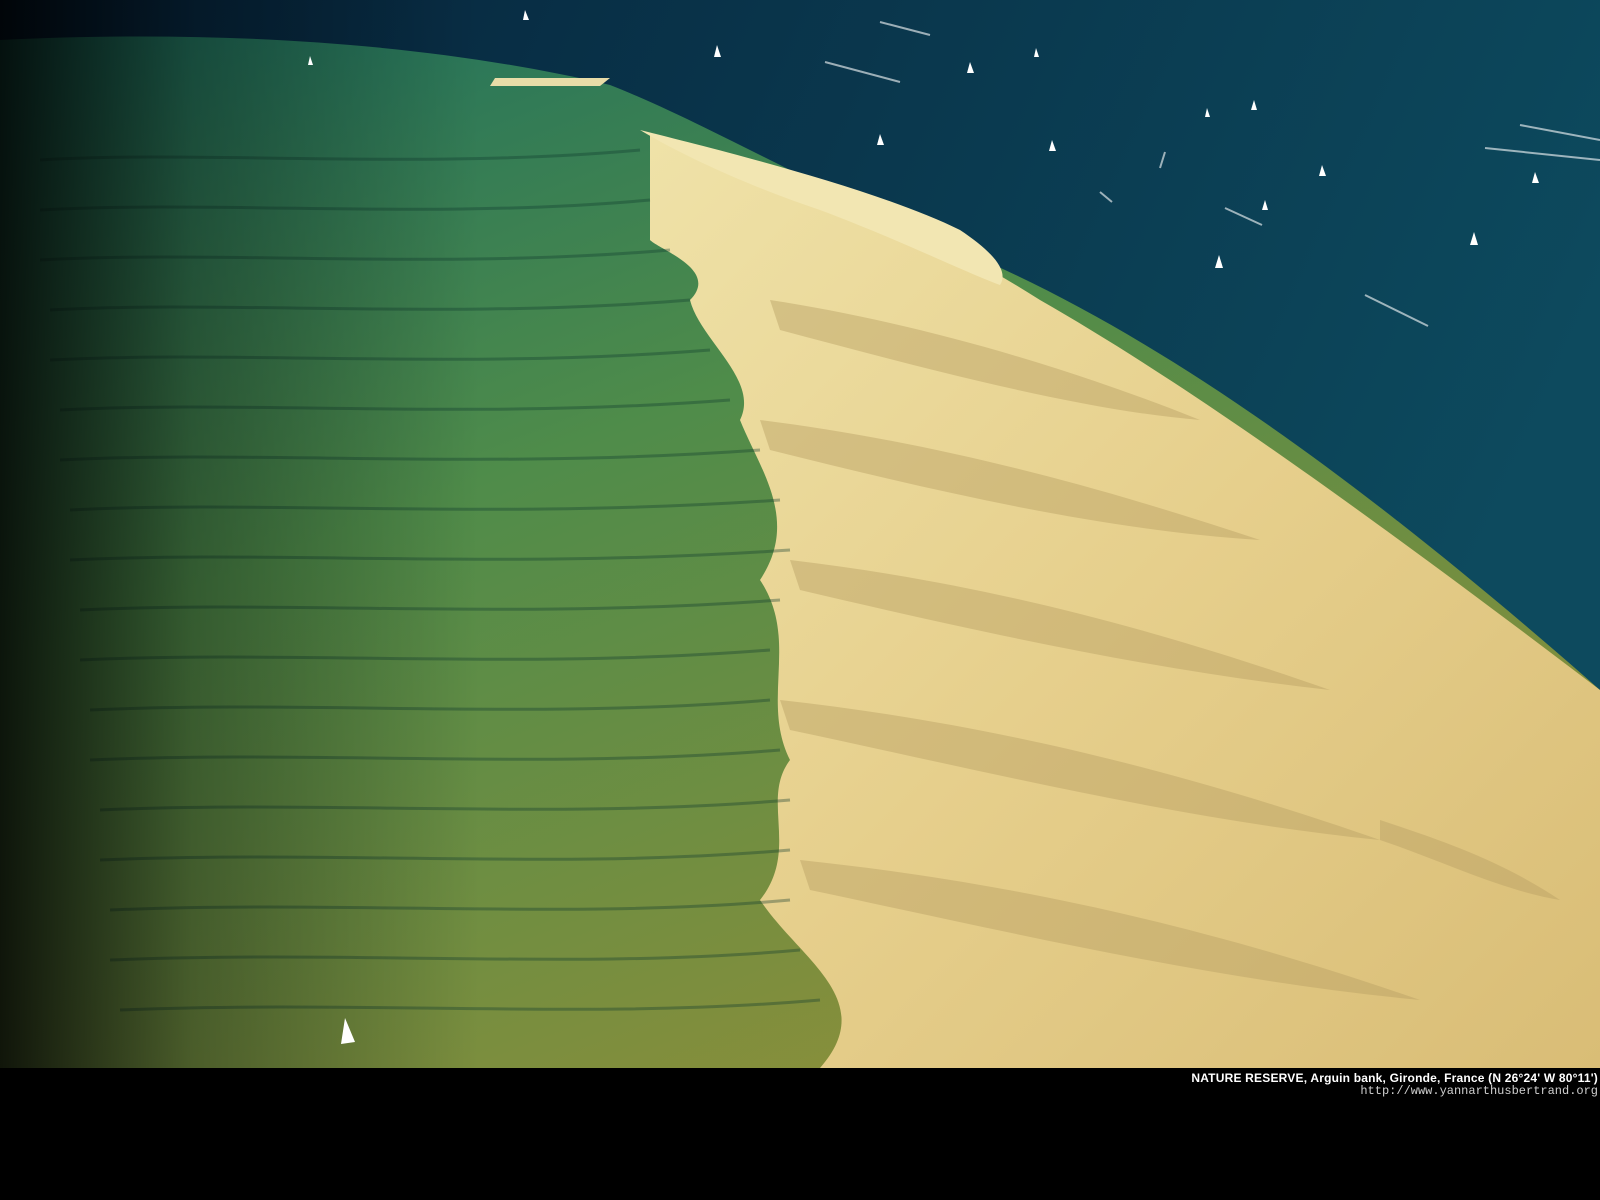 This screenshot has height=1200, width=1600. What do you see at coordinates (1479, 1091) in the screenshot?
I see `photo-caption-url: http://www.yannarthusbertrand.org` at bounding box center [1479, 1091].